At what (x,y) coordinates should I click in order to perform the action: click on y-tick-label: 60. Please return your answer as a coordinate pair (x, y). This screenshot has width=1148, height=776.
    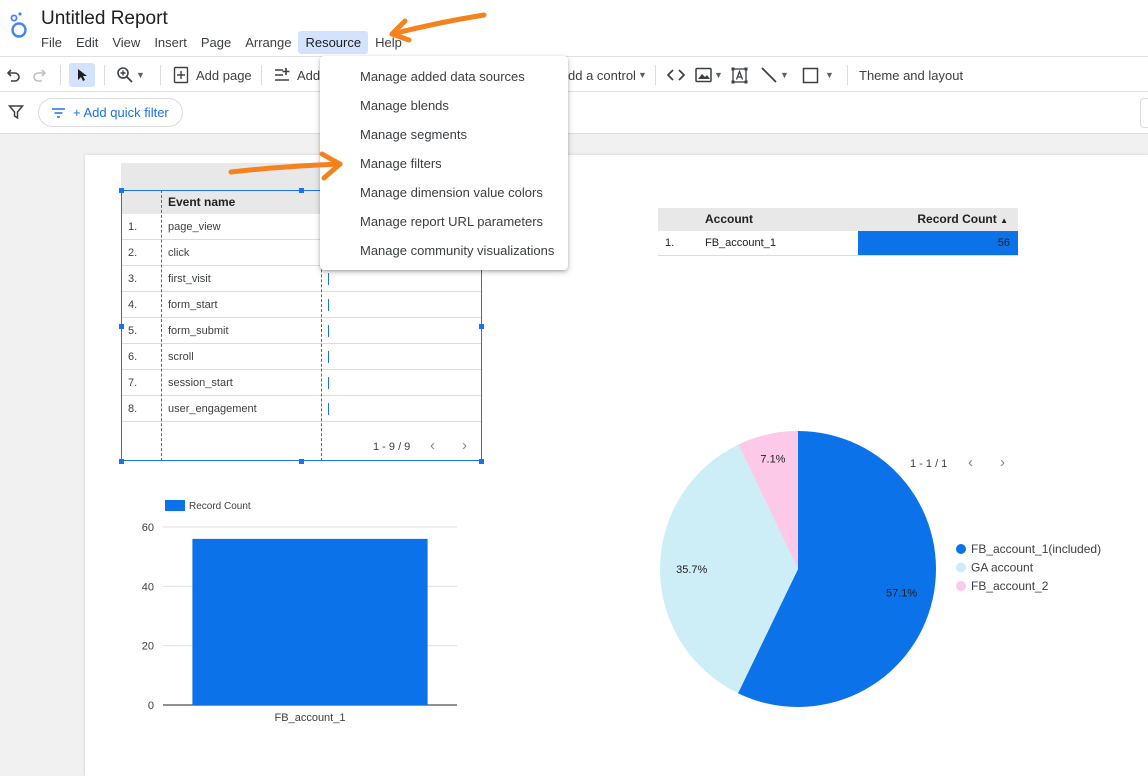
    Looking at the image, I should click on (148, 528).